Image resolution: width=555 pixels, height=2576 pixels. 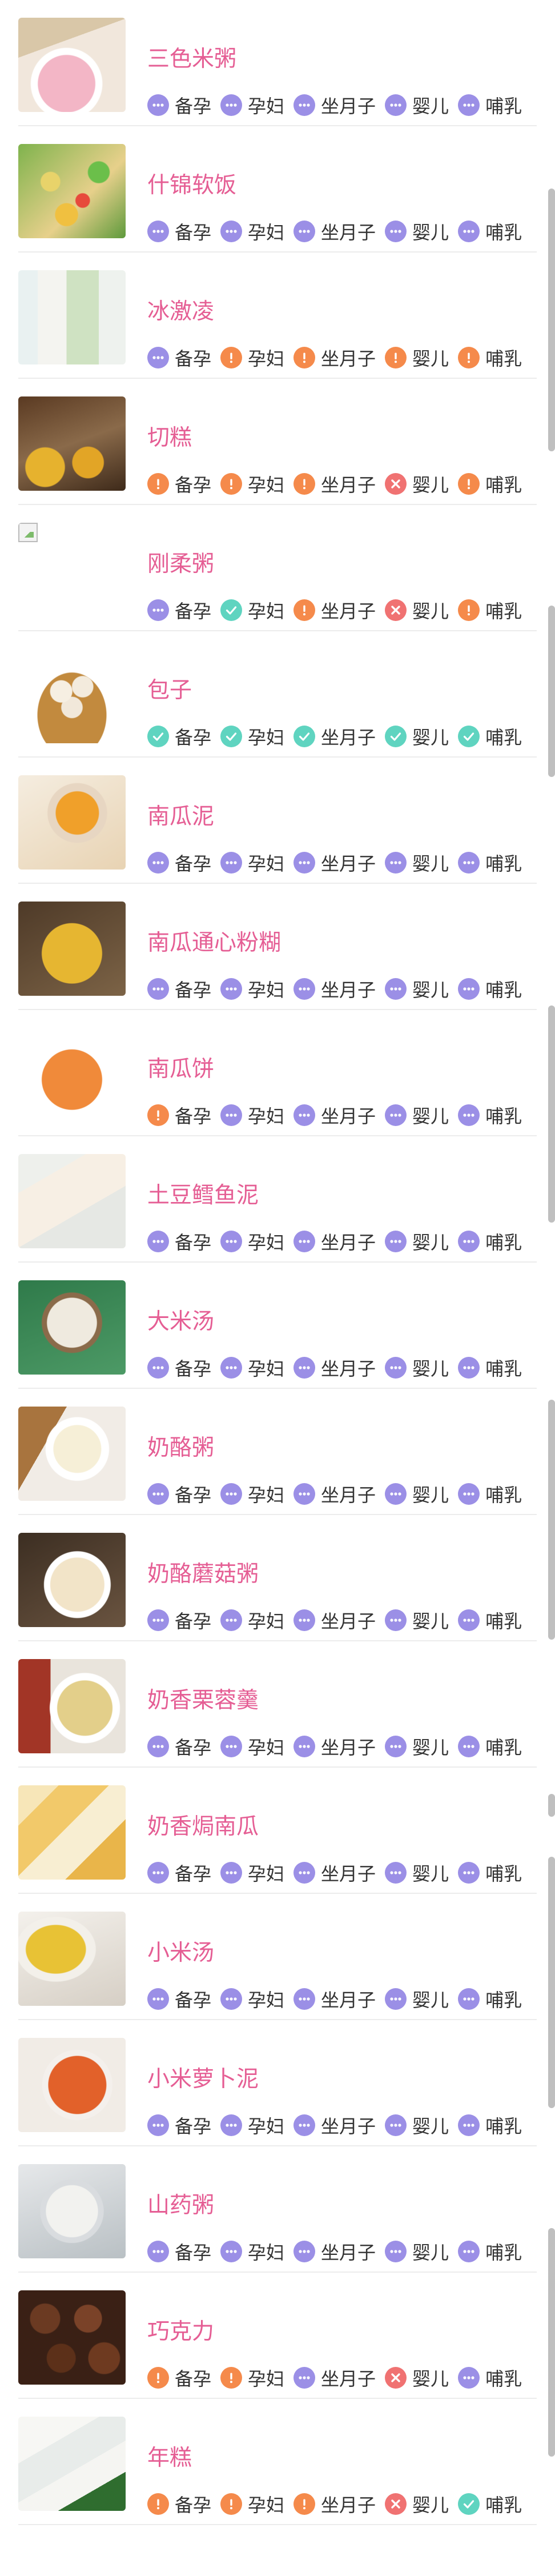 I want to click on food-list-item: 小米汤 备孕 孕妇 坐月子 婴儿 哺乳, so click(x=277, y=1957).